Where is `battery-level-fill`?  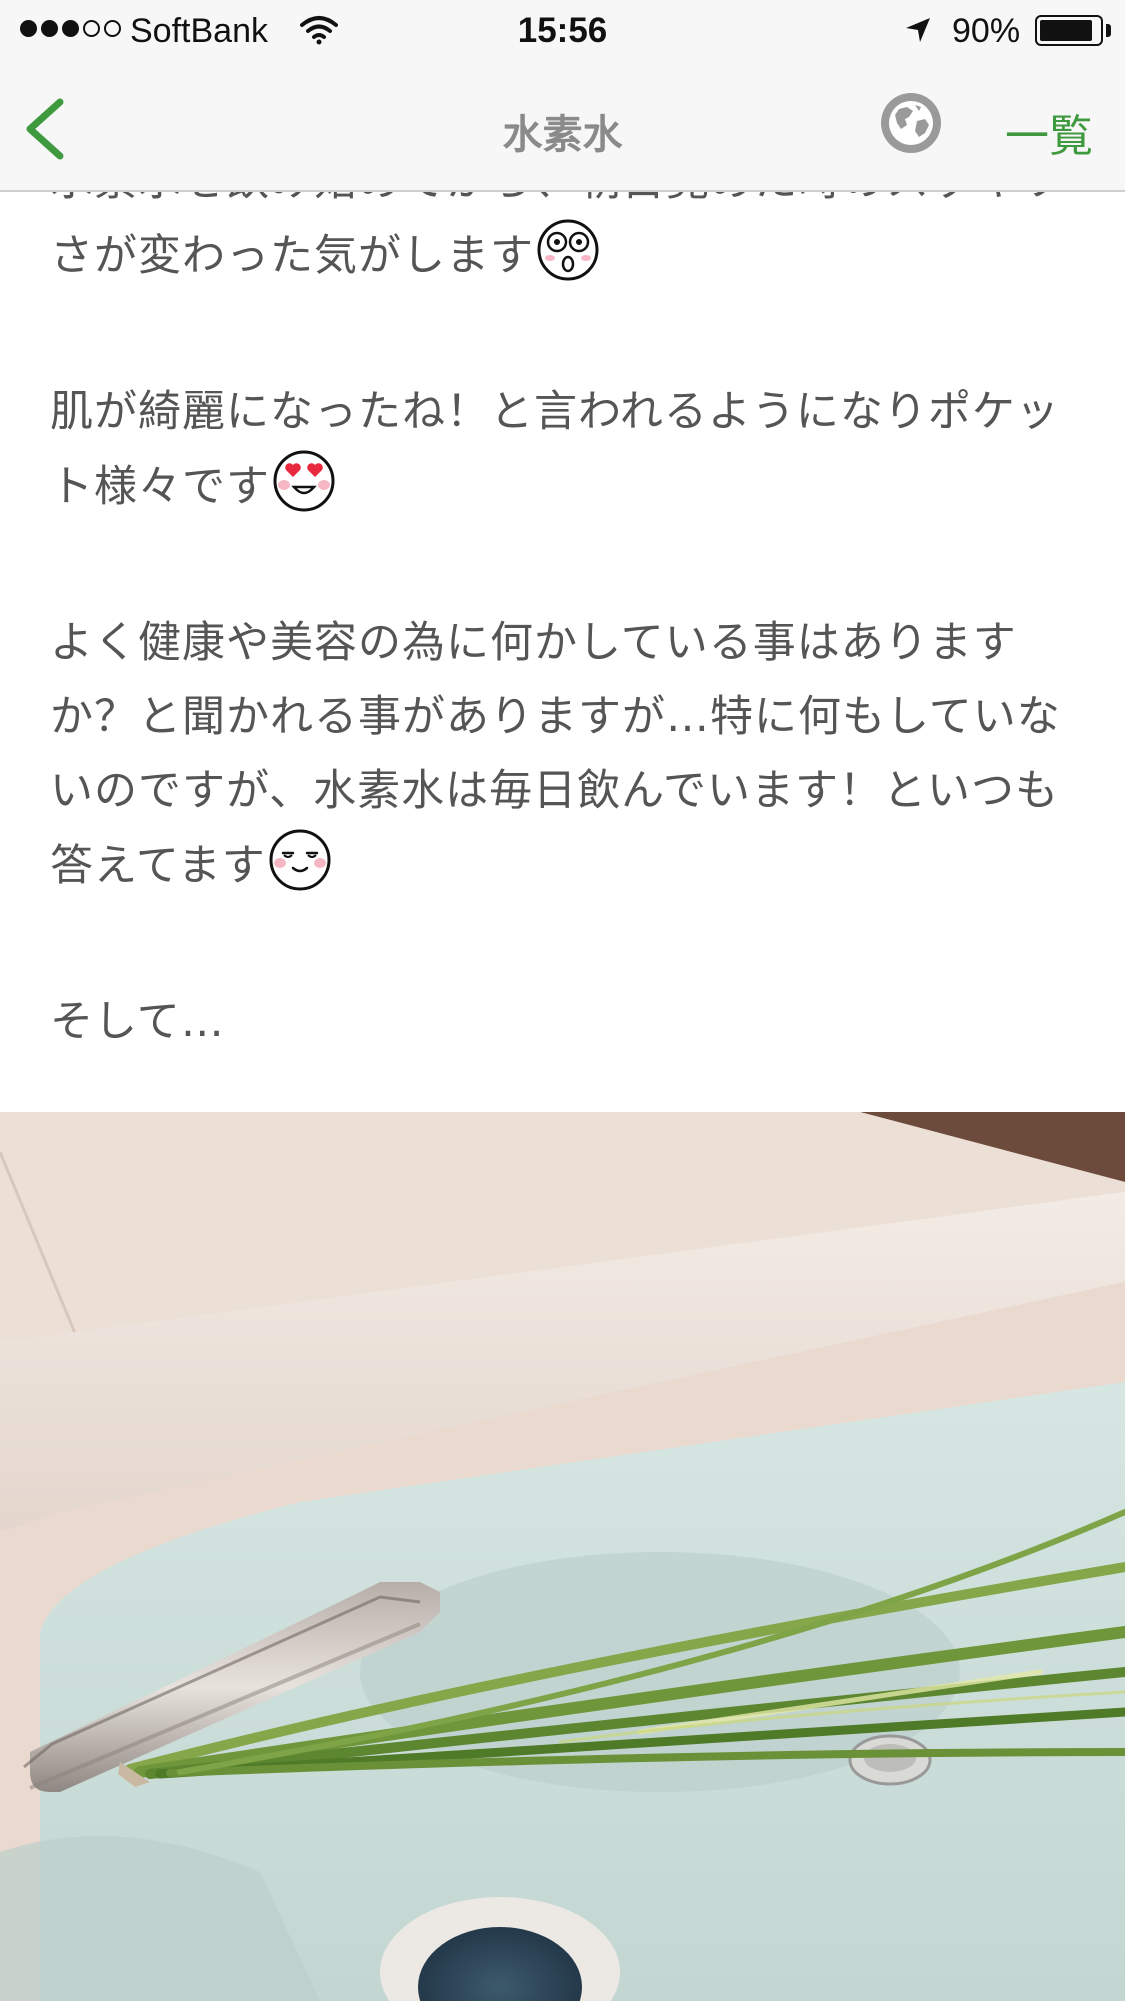 battery-level-fill is located at coordinates (1066, 30).